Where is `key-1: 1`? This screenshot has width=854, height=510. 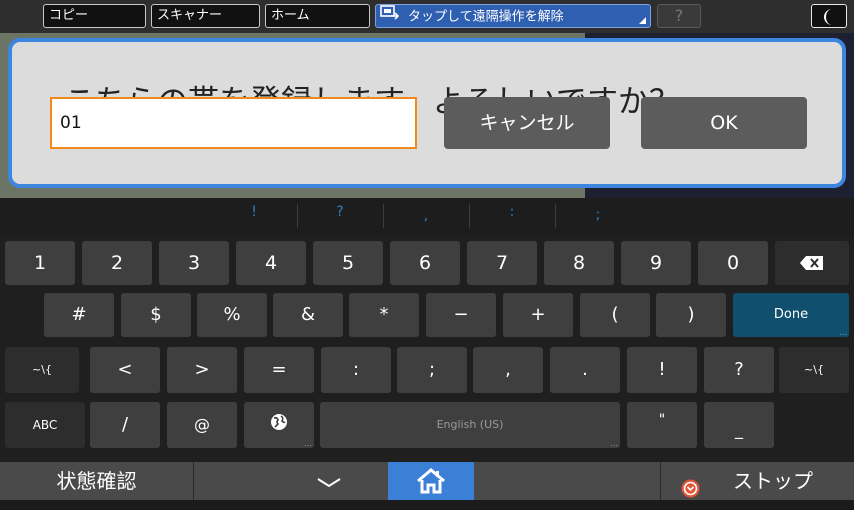
key-1: 1 is located at coordinates (40, 263).